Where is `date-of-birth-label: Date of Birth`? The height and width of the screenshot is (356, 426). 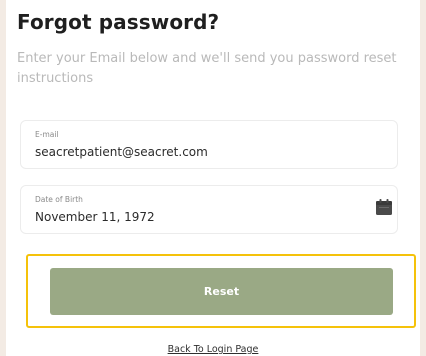
date-of-birth-label: Date of Birth is located at coordinates (59, 199).